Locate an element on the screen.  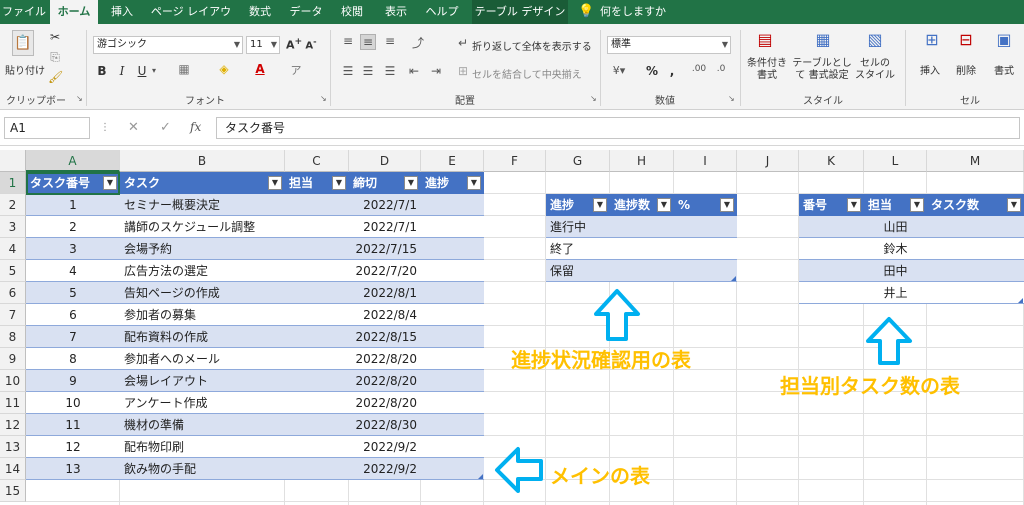
fill-color-icon: ◈ is located at coordinates (224, 69).